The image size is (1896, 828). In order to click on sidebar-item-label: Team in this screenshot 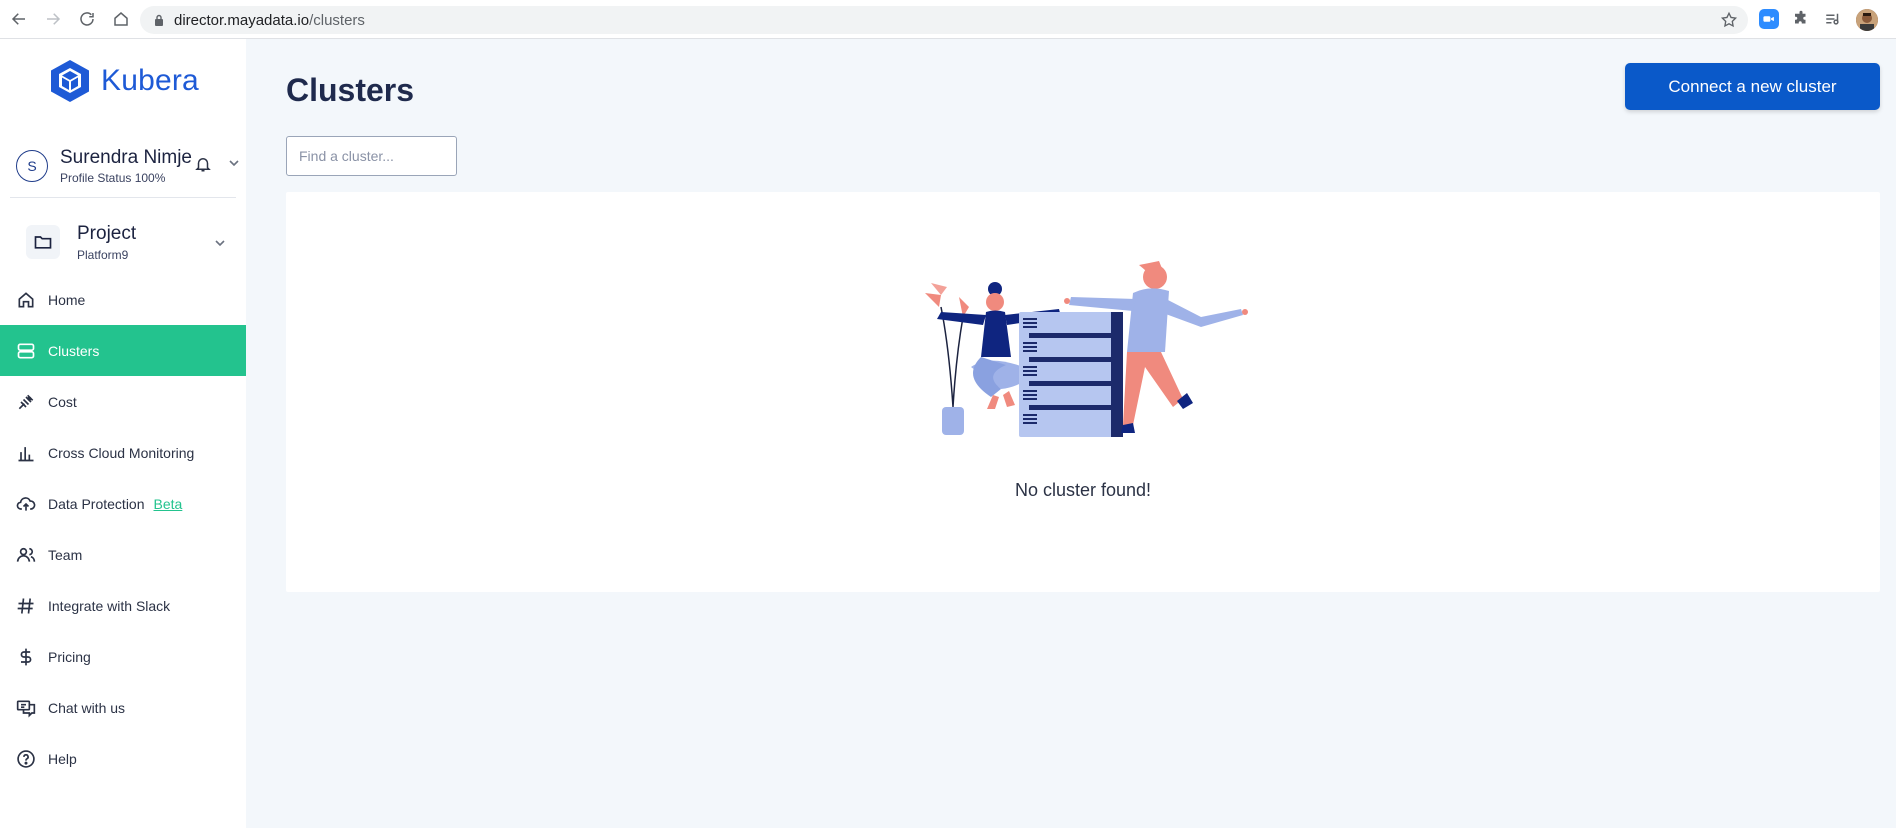, I will do `click(65, 554)`.